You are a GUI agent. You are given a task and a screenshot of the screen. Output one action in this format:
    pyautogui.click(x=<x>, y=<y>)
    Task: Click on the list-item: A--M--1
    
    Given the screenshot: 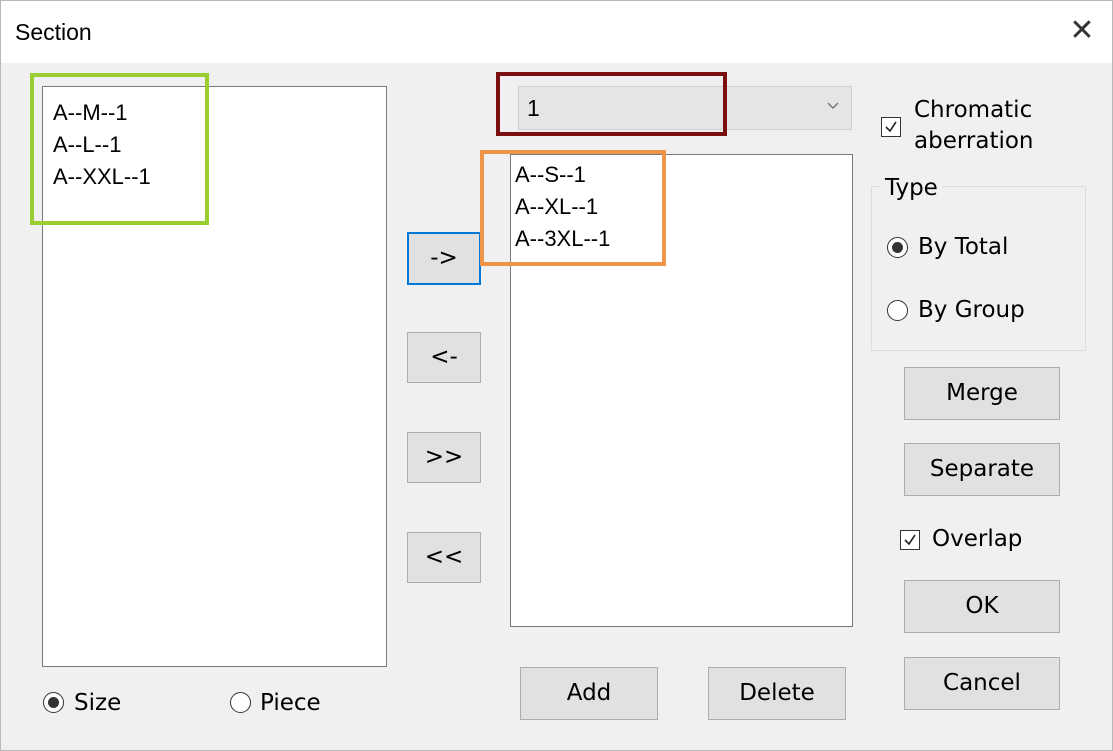 What is the action you would take?
    pyautogui.click(x=214, y=113)
    